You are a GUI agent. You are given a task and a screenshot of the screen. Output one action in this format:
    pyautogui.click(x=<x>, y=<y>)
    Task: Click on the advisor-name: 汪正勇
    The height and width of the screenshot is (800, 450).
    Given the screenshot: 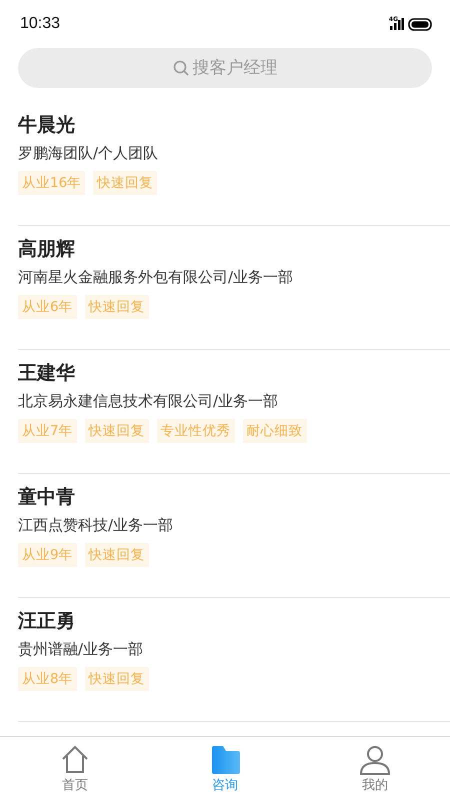 What is the action you would take?
    pyautogui.click(x=46, y=621)
    